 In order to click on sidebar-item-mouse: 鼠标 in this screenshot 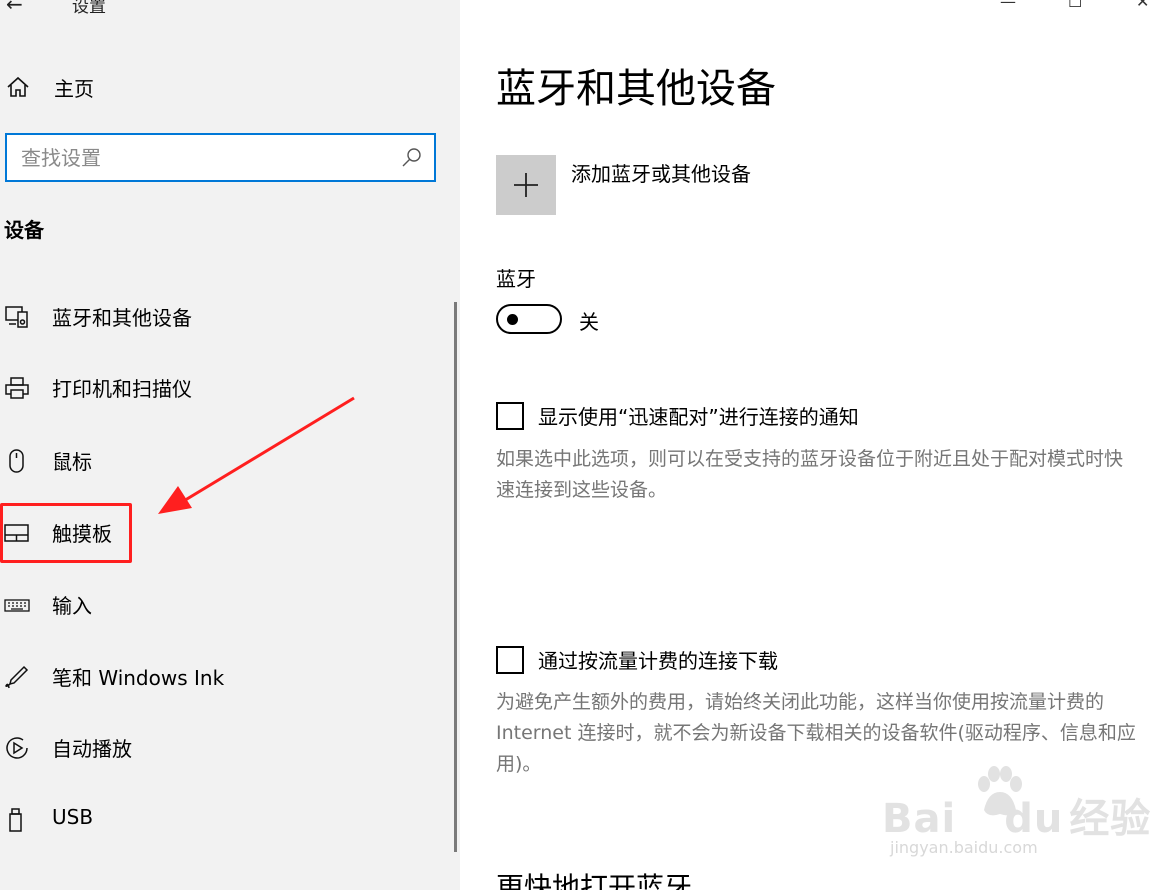, I will do `click(220, 460)`.